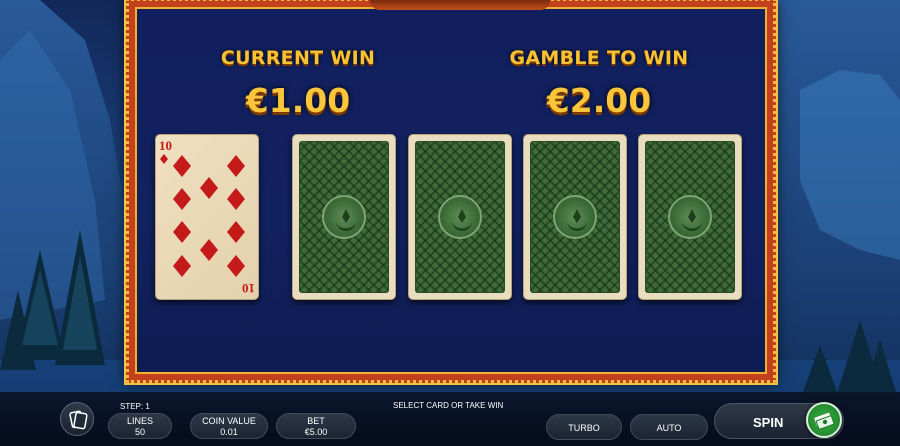  Describe the element at coordinates (316, 421) in the screenshot. I see `bet-label: BET` at that location.